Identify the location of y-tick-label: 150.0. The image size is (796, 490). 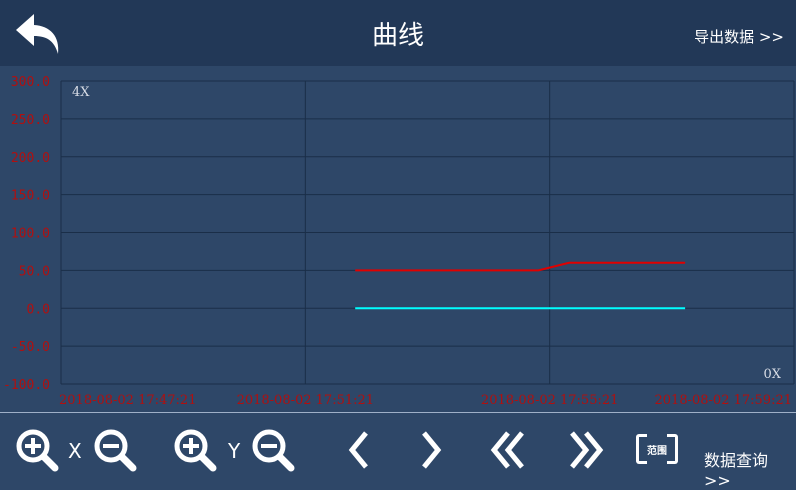
(30, 196).